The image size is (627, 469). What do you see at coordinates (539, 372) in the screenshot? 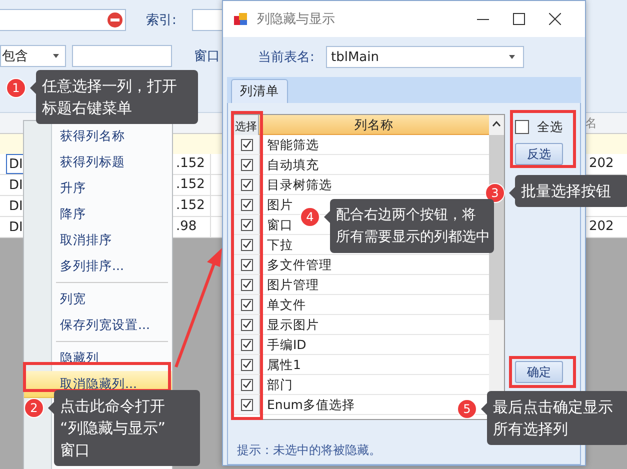
I see `ok-button: 确定` at bounding box center [539, 372].